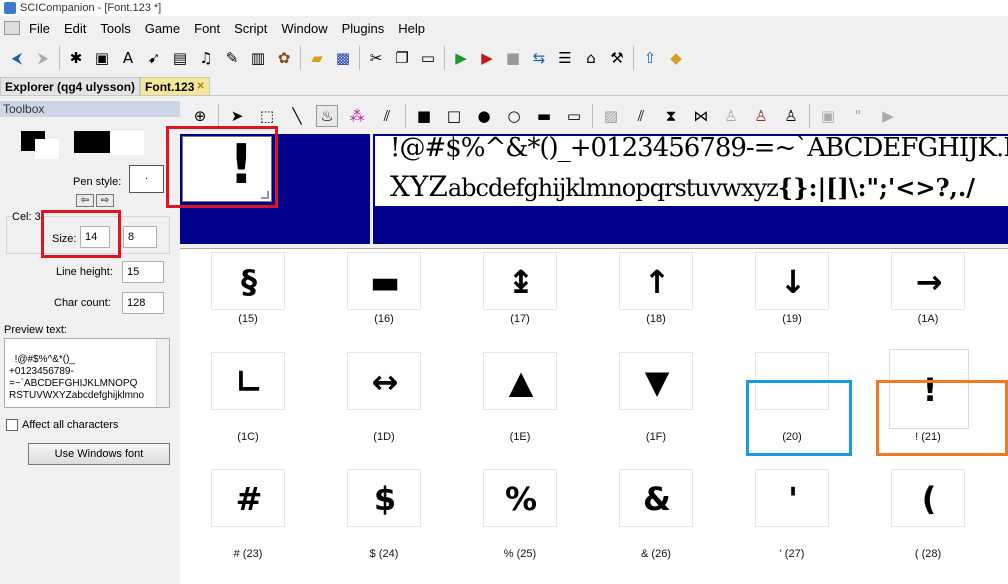 Image resolution: width=1008 pixels, height=584 pixels. Describe the element at coordinates (248, 281) in the screenshot. I see `char-cell: §` at that location.